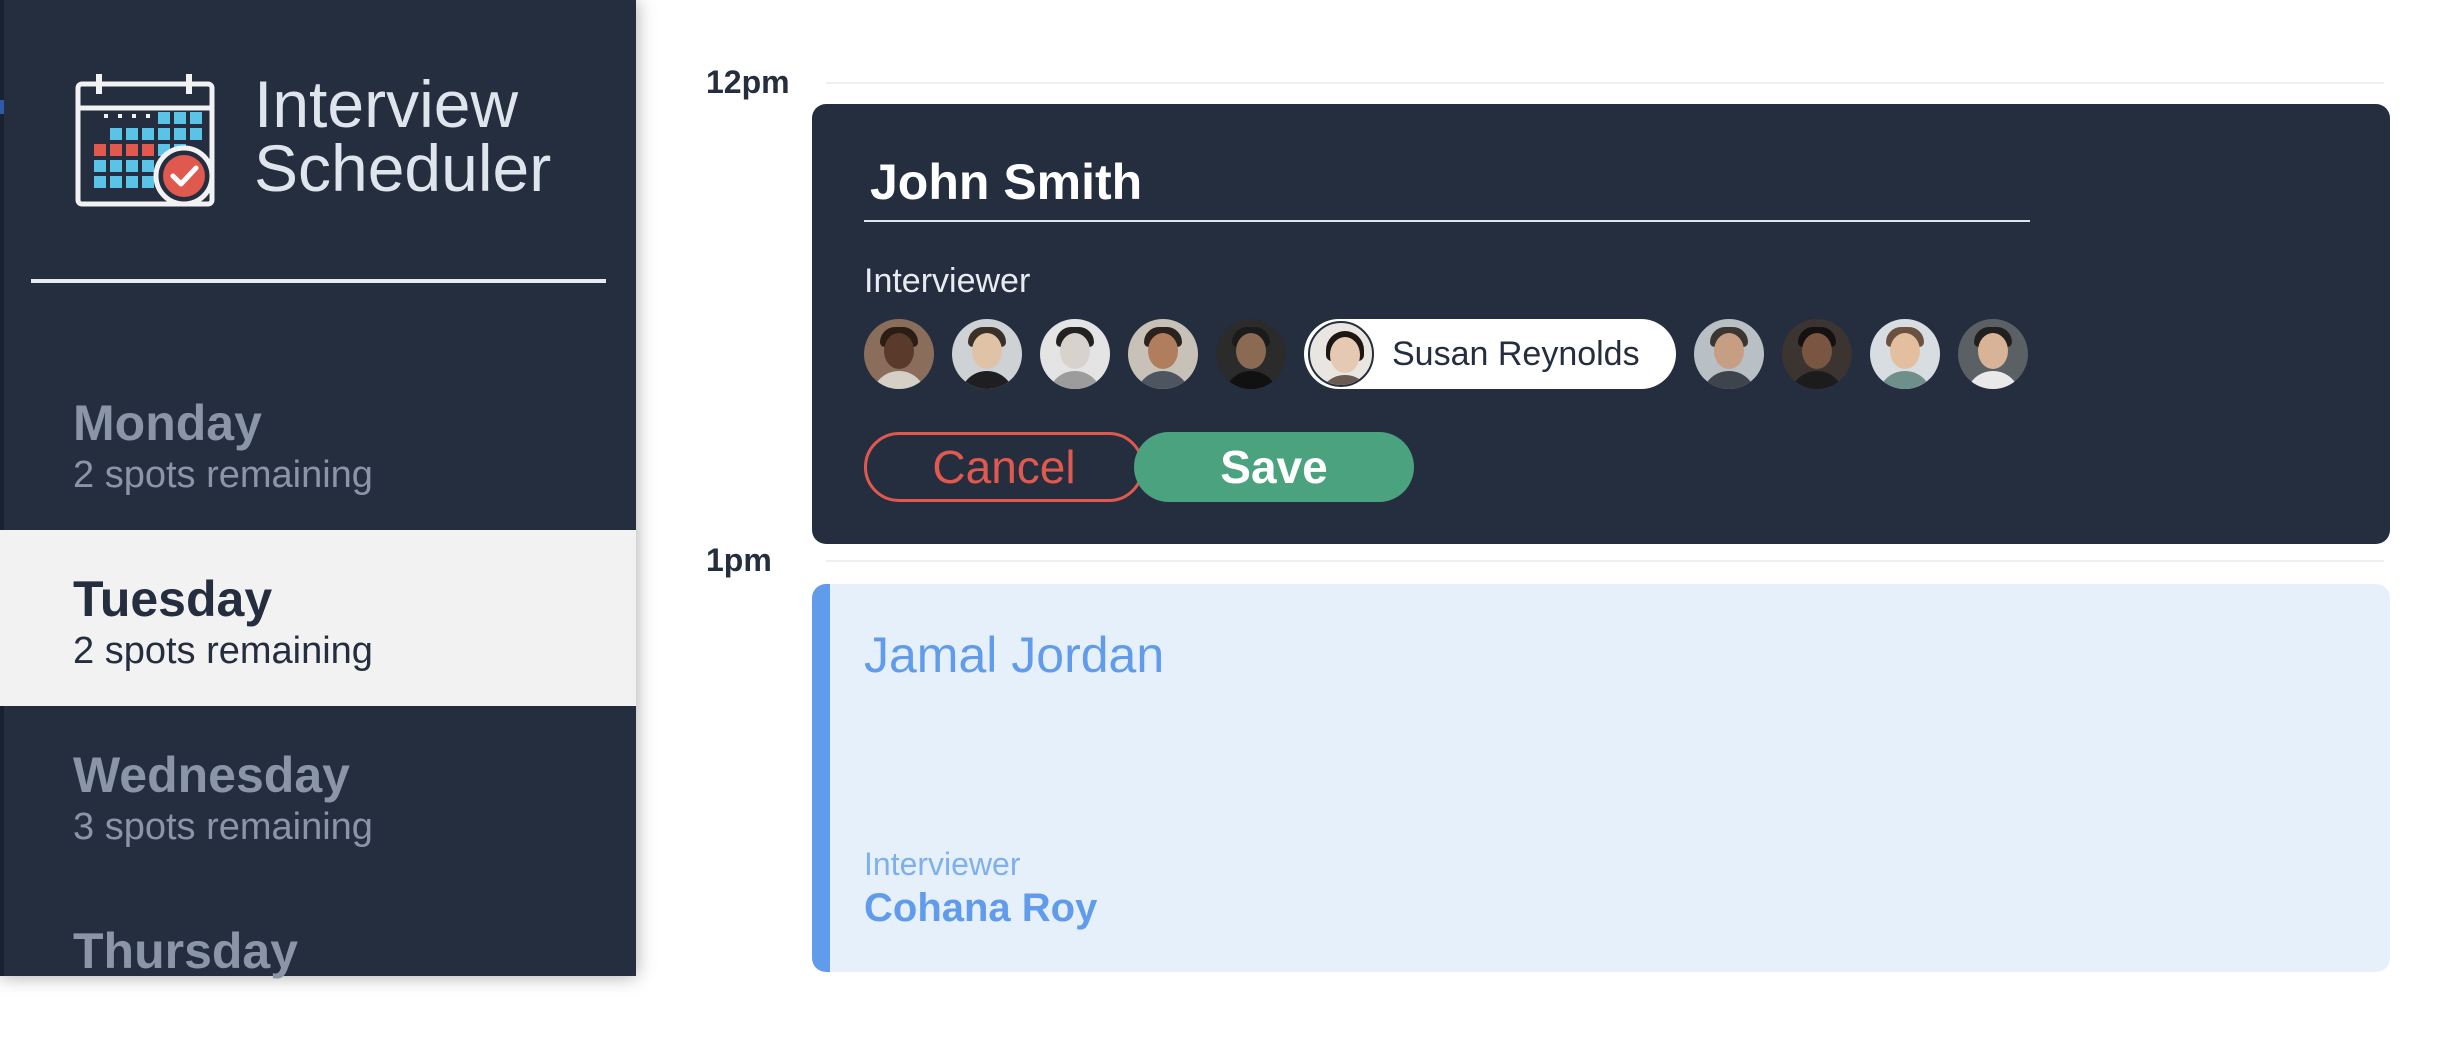 The image size is (2452, 1058). What do you see at coordinates (223, 827) in the screenshot?
I see `day-spots-remaining: 3 spots remaining` at bounding box center [223, 827].